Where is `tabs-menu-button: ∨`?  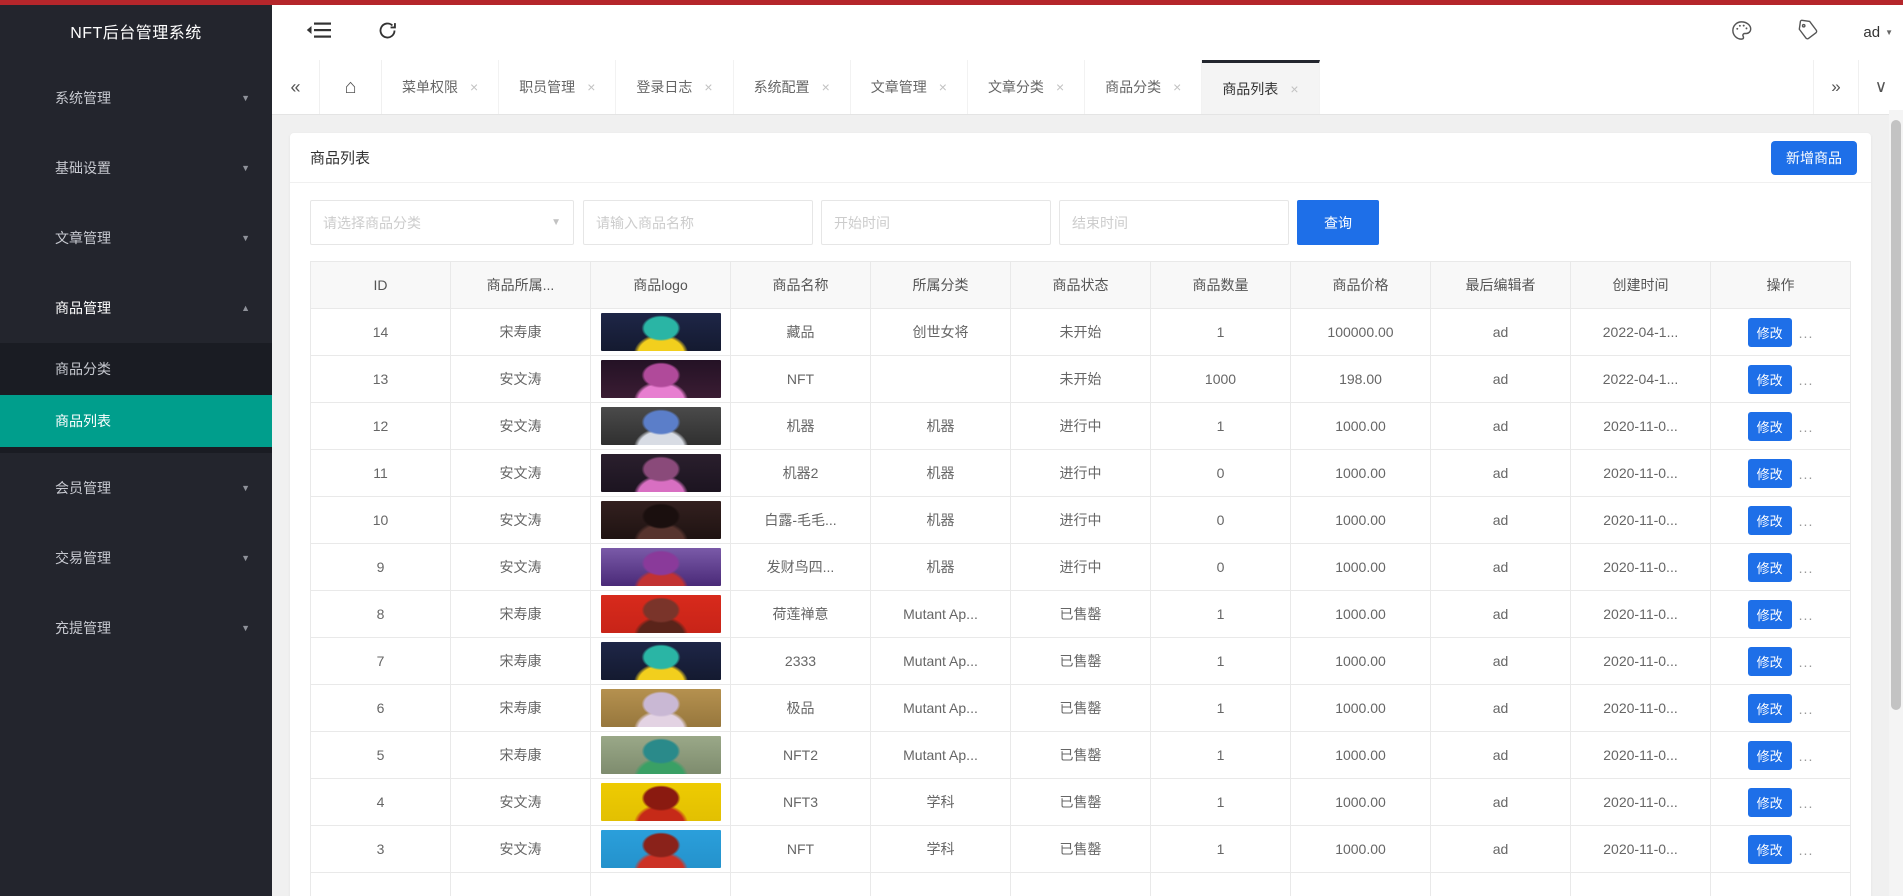
tabs-menu-button: ∨ is located at coordinates (1880, 87).